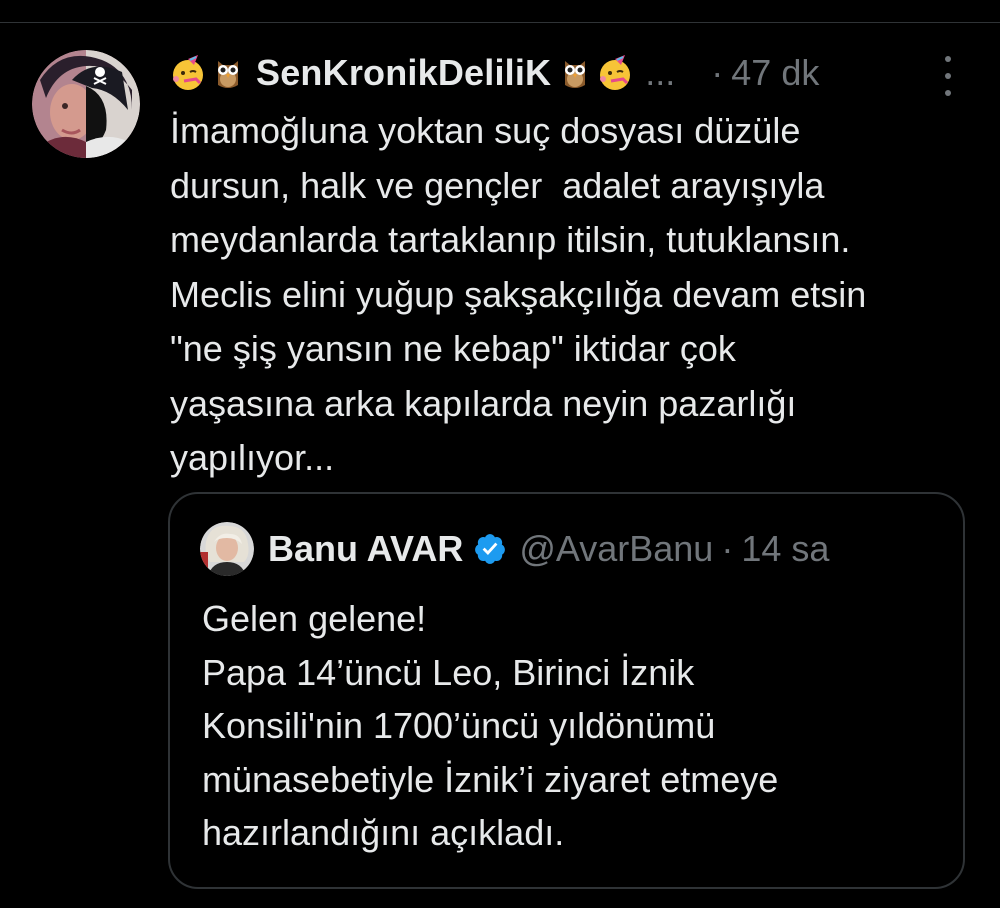  Describe the element at coordinates (314, 618) in the screenshot. I see `quoted-text-line: Gelen gelene!` at that location.